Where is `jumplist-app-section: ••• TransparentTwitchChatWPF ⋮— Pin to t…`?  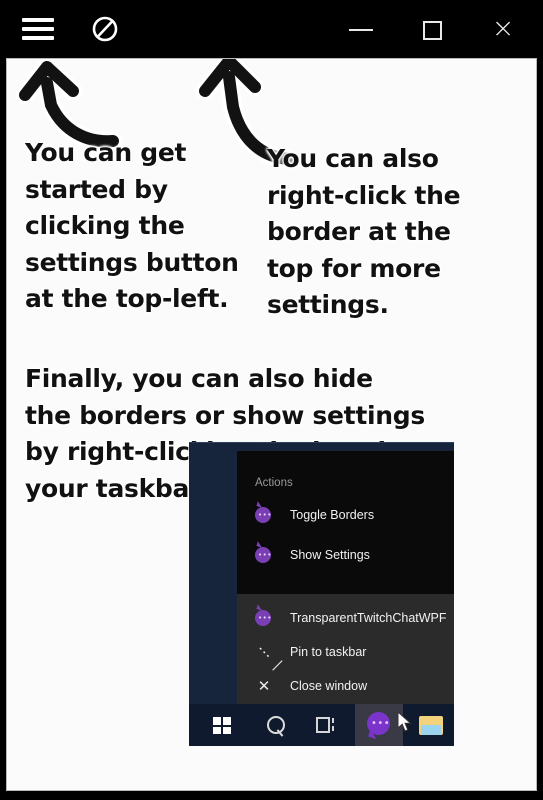 jumplist-app-section: ••• TransparentTwitchChatWPF ⋮— Pin to t… is located at coordinates (345, 649).